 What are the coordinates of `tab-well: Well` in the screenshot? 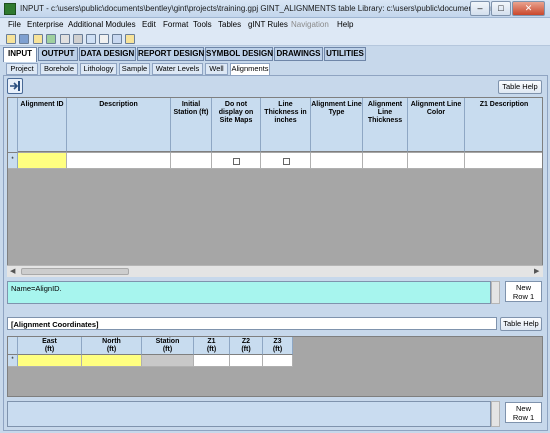 It's located at (216, 69).